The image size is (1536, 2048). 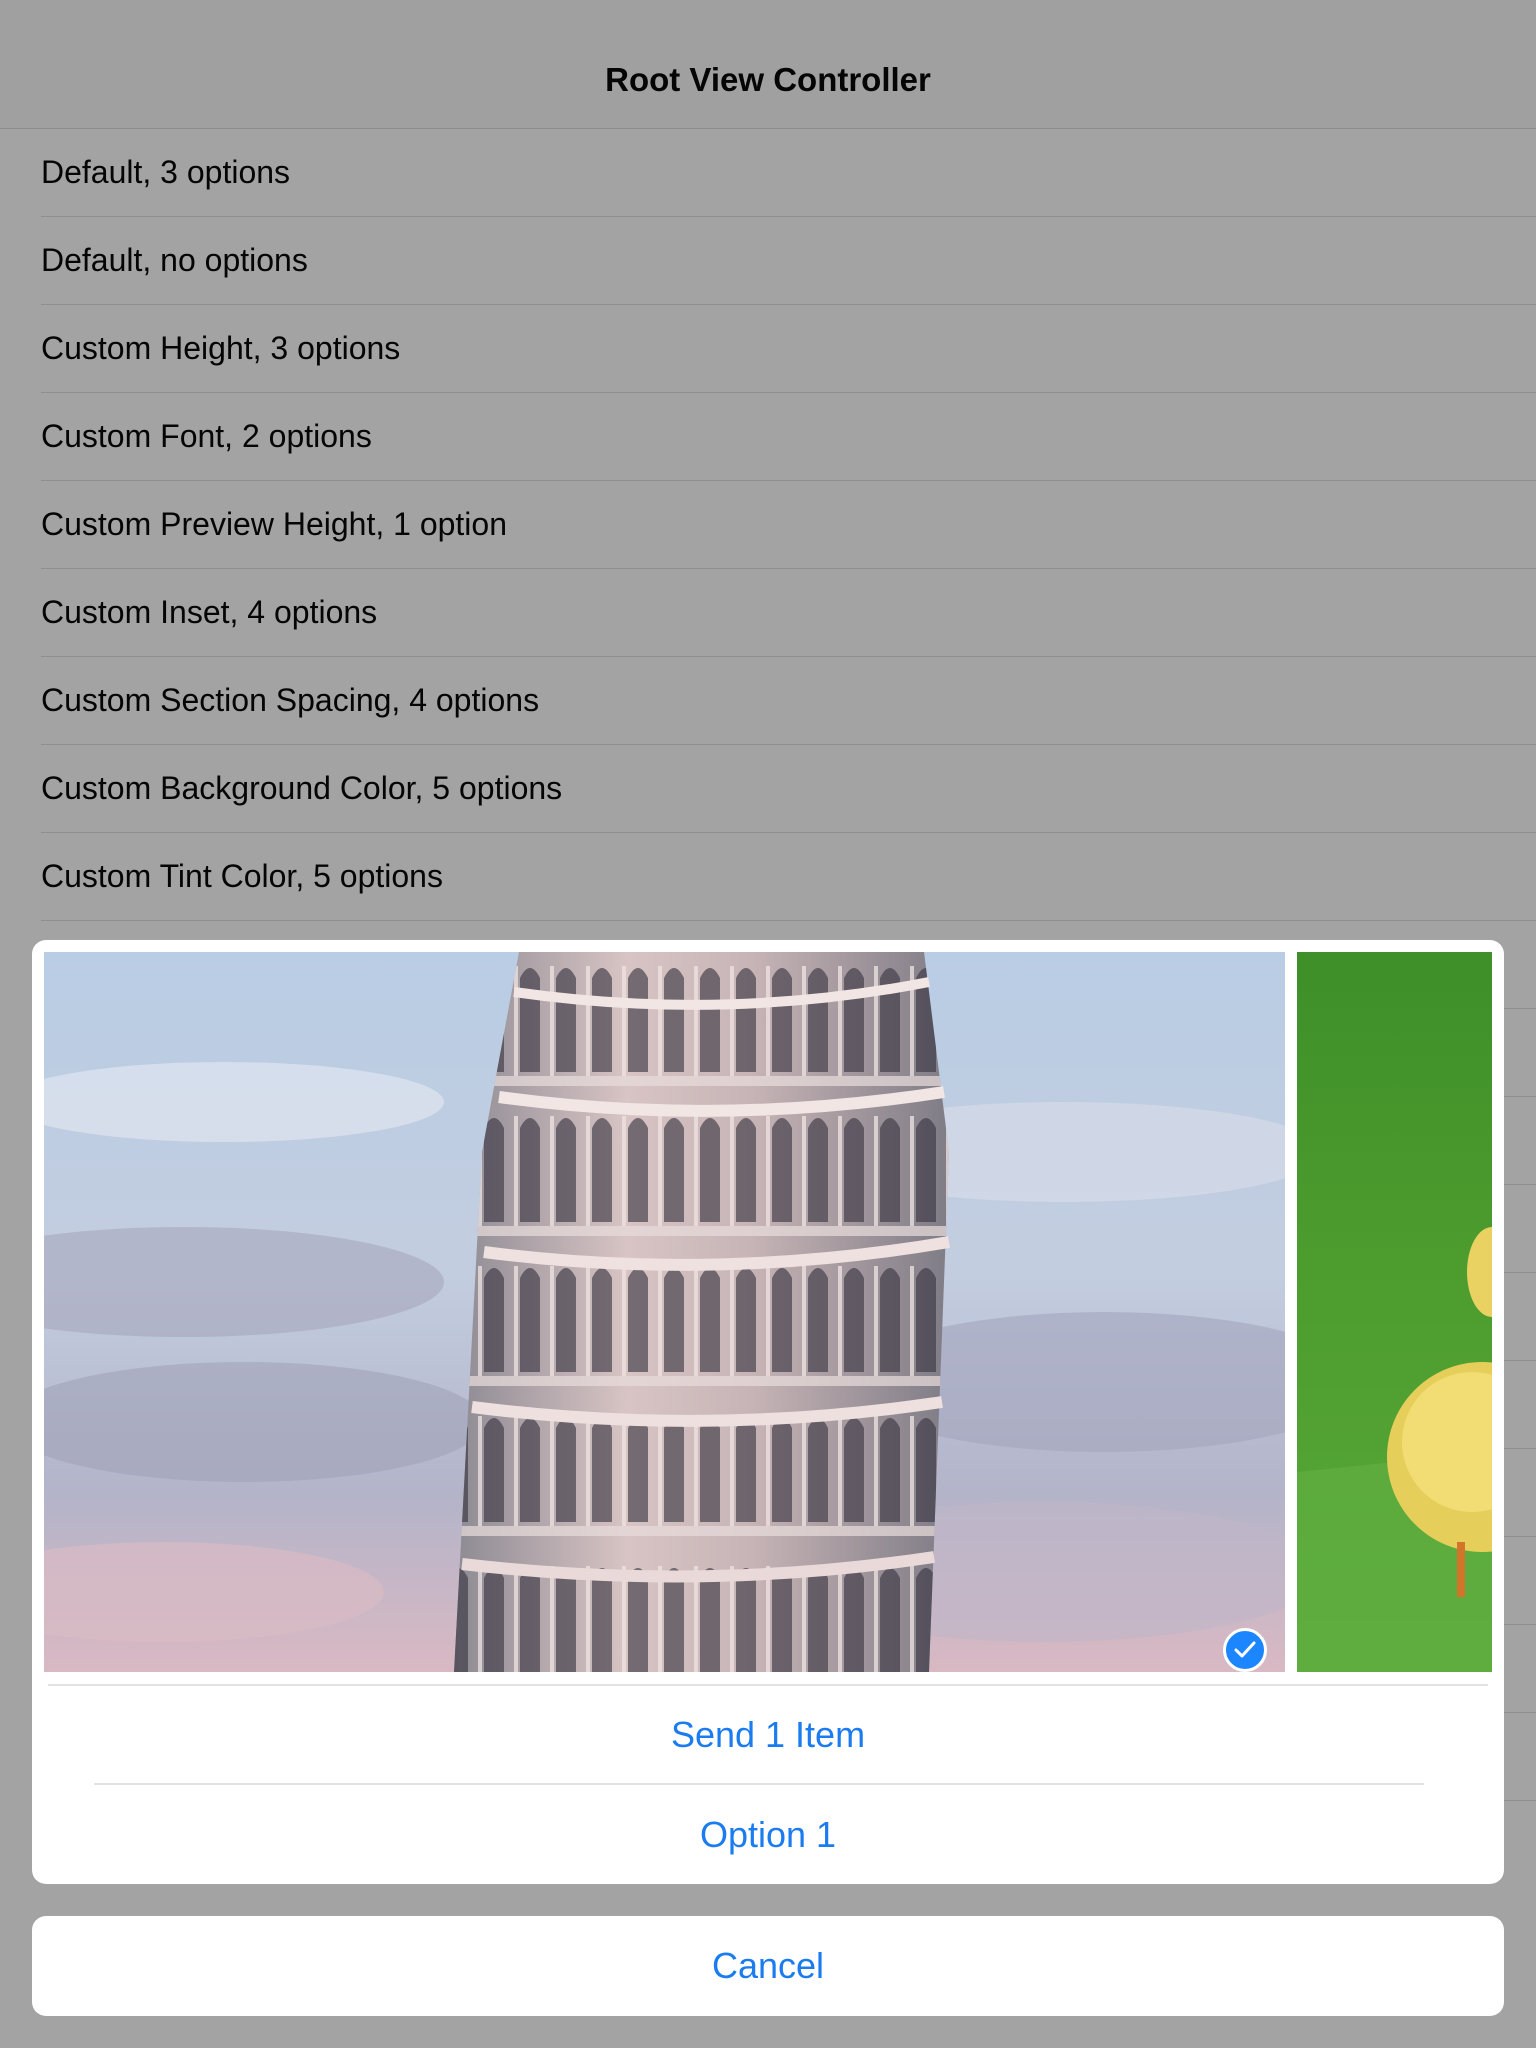 What do you see at coordinates (290, 700) in the screenshot?
I see `row-label: Custom Section Spacing, 4 options` at bounding box center [290, 700].